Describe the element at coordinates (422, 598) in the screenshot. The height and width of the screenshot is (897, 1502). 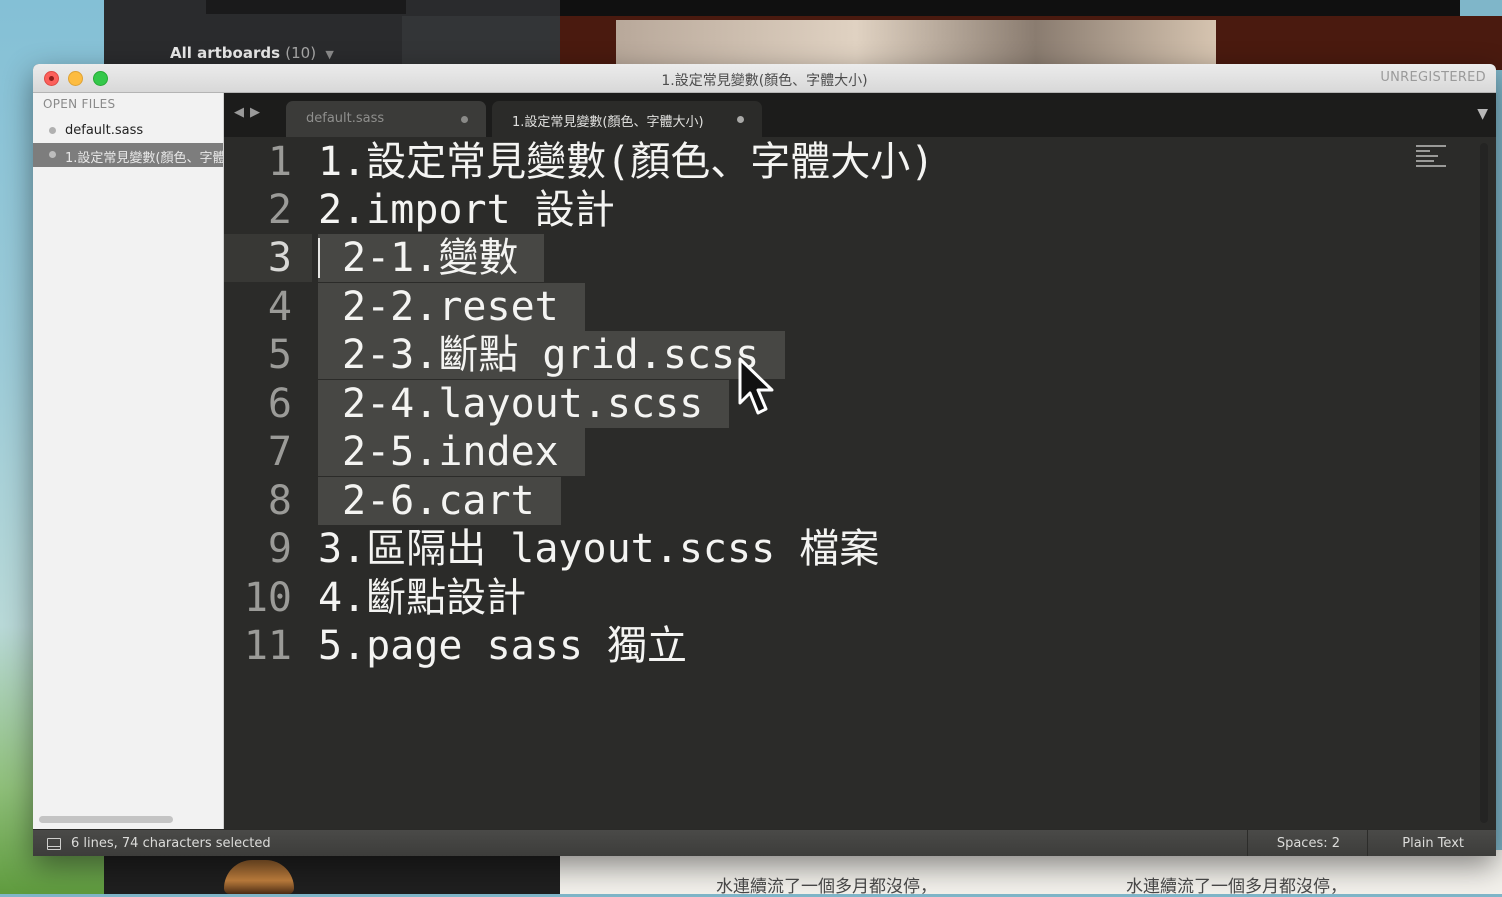
I see `line-text: 4.斷點設計` at that location.